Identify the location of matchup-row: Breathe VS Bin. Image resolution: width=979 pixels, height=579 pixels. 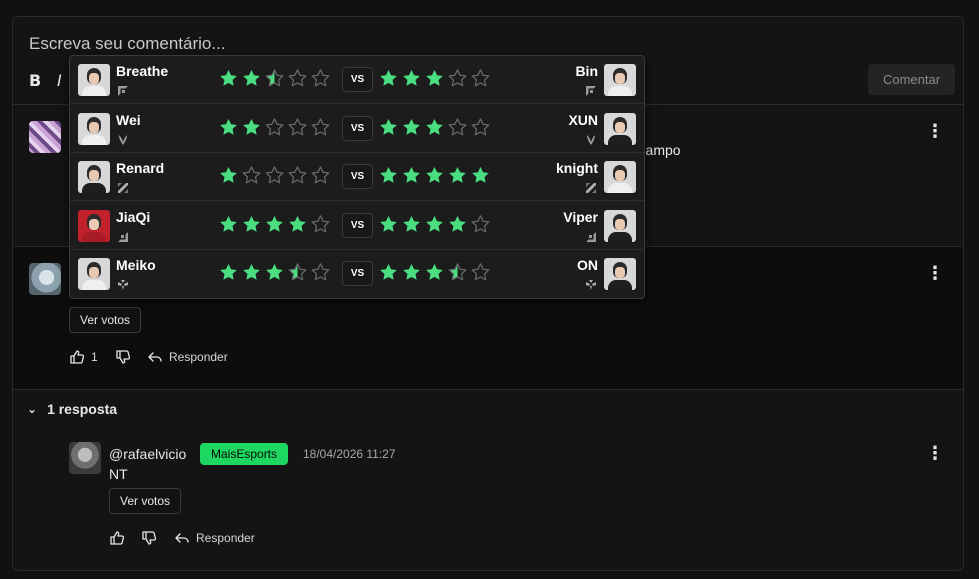
(357, 80).